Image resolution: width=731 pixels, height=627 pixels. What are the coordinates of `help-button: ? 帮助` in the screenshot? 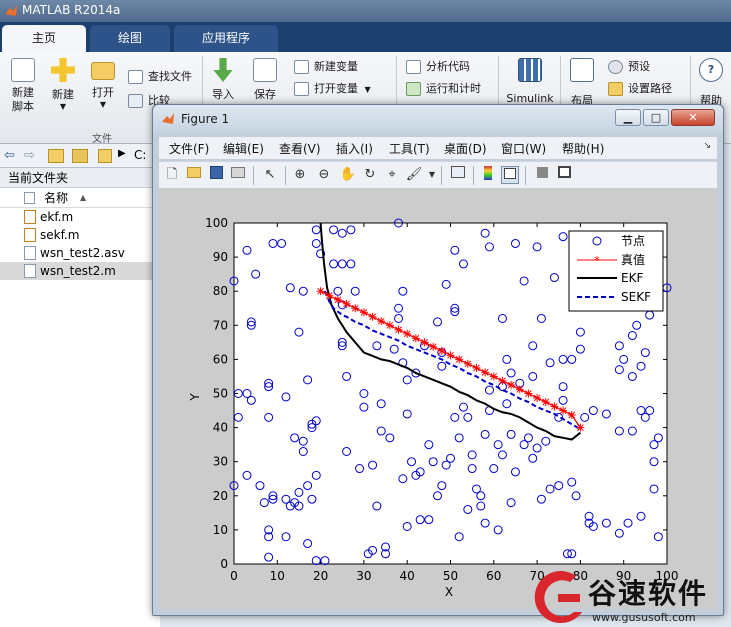 It's located at (711, 83).